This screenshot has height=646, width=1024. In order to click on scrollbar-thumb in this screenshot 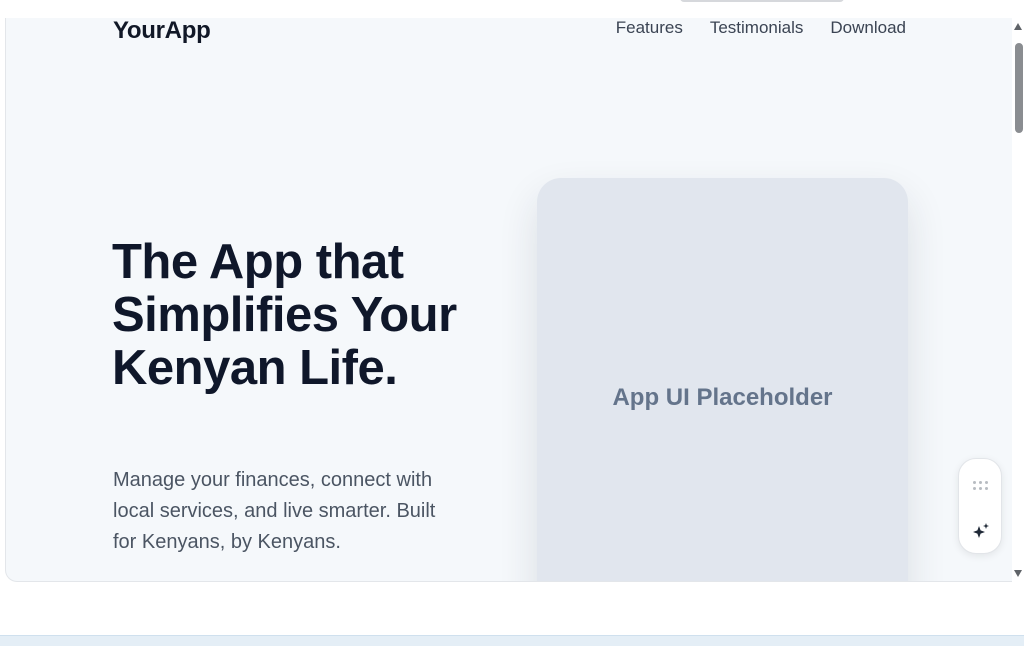, I will do `click(1019, 88)`.